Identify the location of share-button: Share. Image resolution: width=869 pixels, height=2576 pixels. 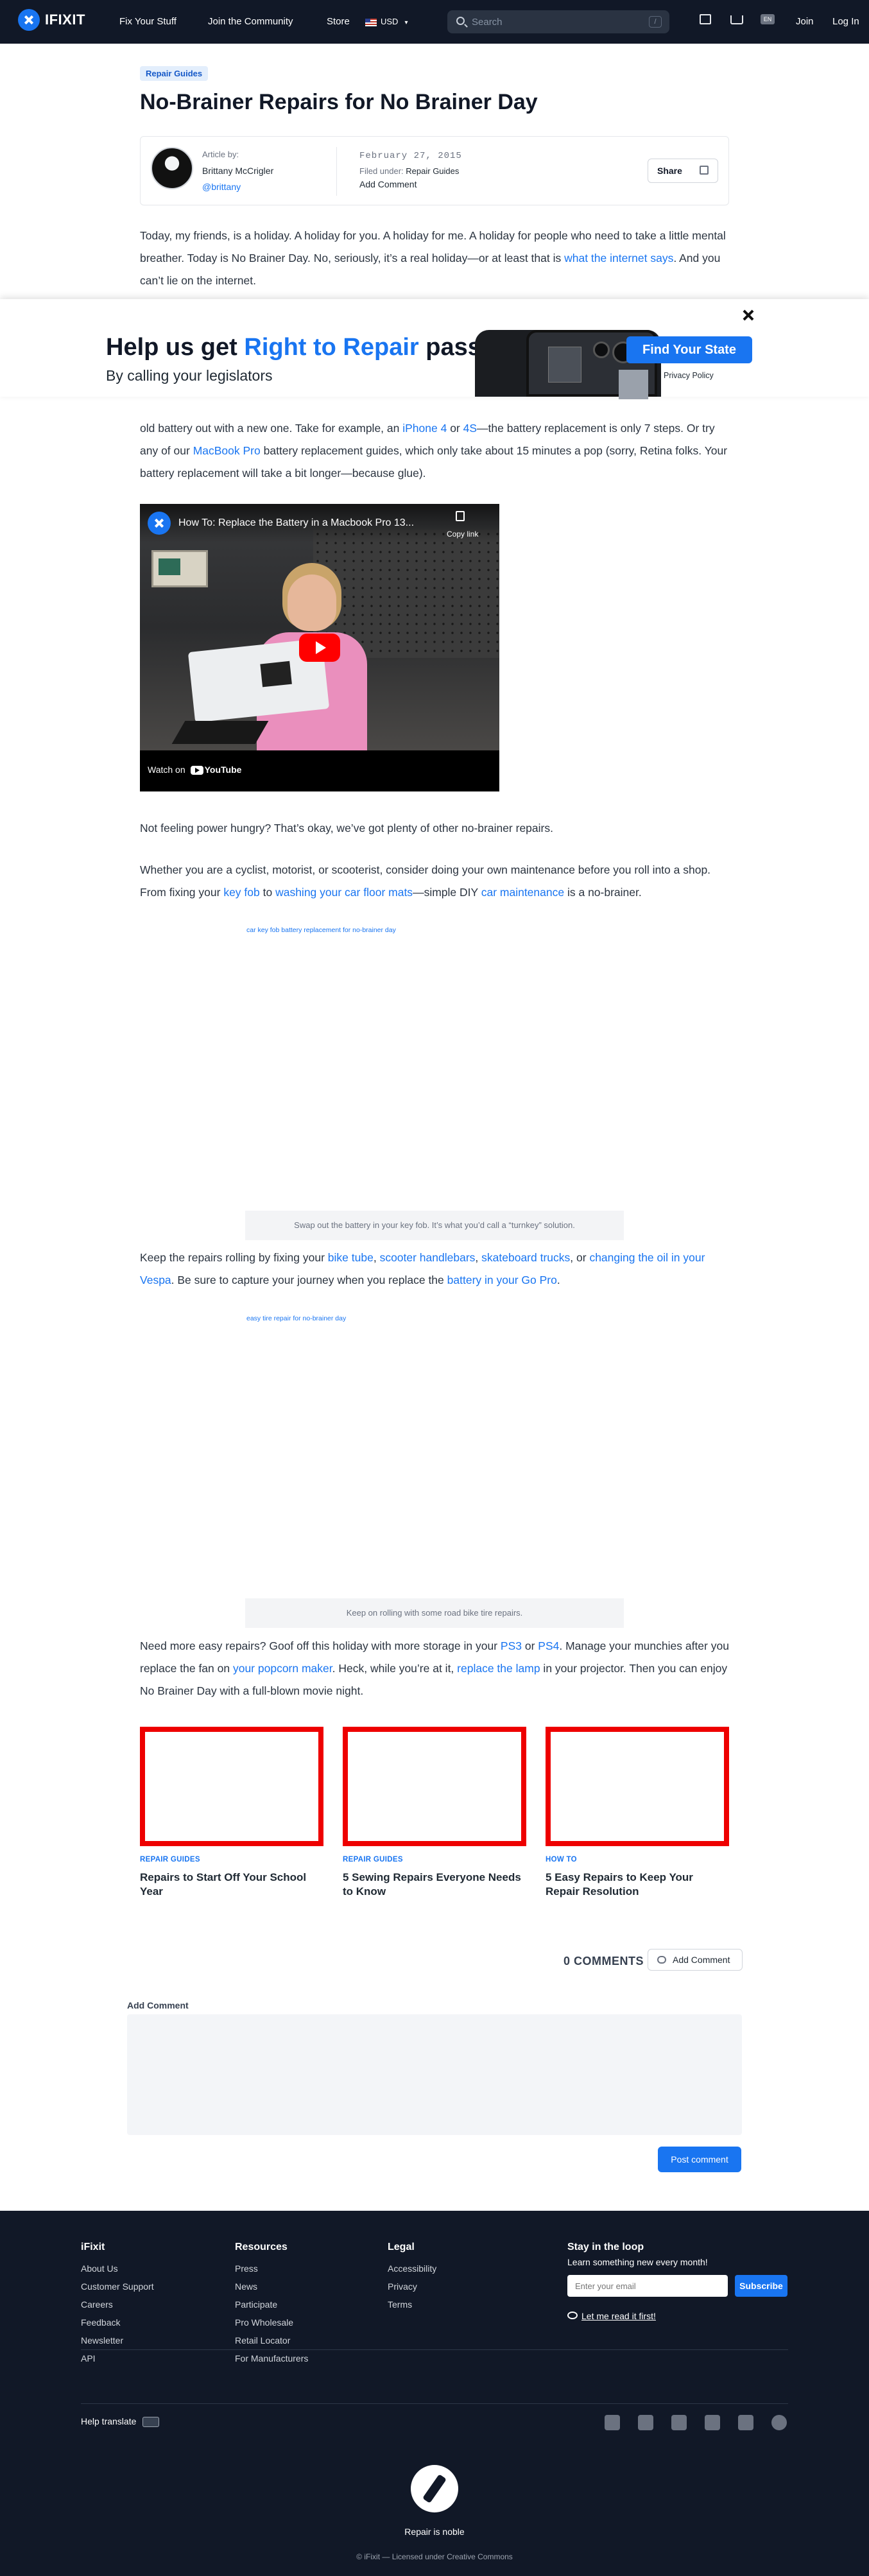
(683, 171).